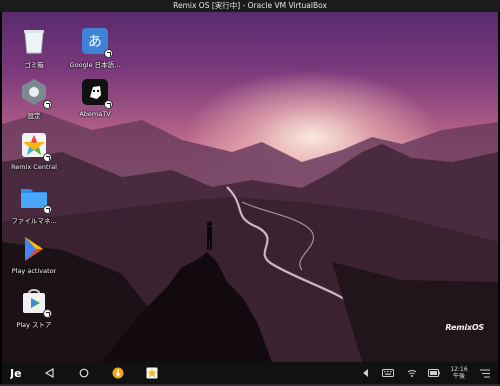  I want to click on google-japanese-input-icon: あ, so click(96, 42).